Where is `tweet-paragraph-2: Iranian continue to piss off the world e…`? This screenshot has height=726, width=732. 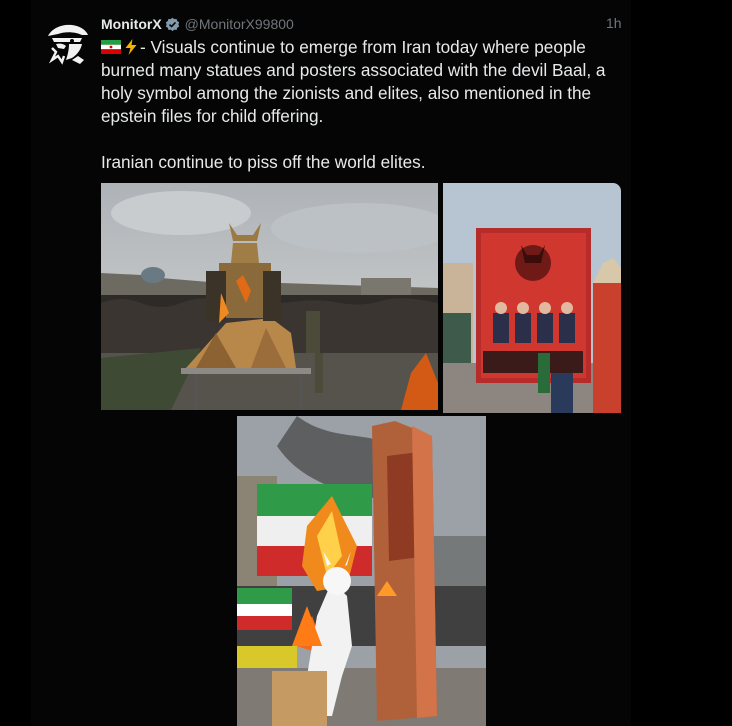
tweet-paragraph-2: Iranian continue to piss off the world e… is located at coordinates (263, 162).